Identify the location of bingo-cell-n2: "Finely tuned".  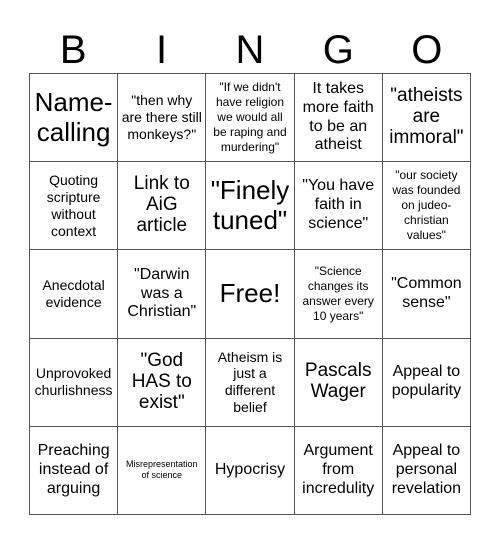
(250, 206).